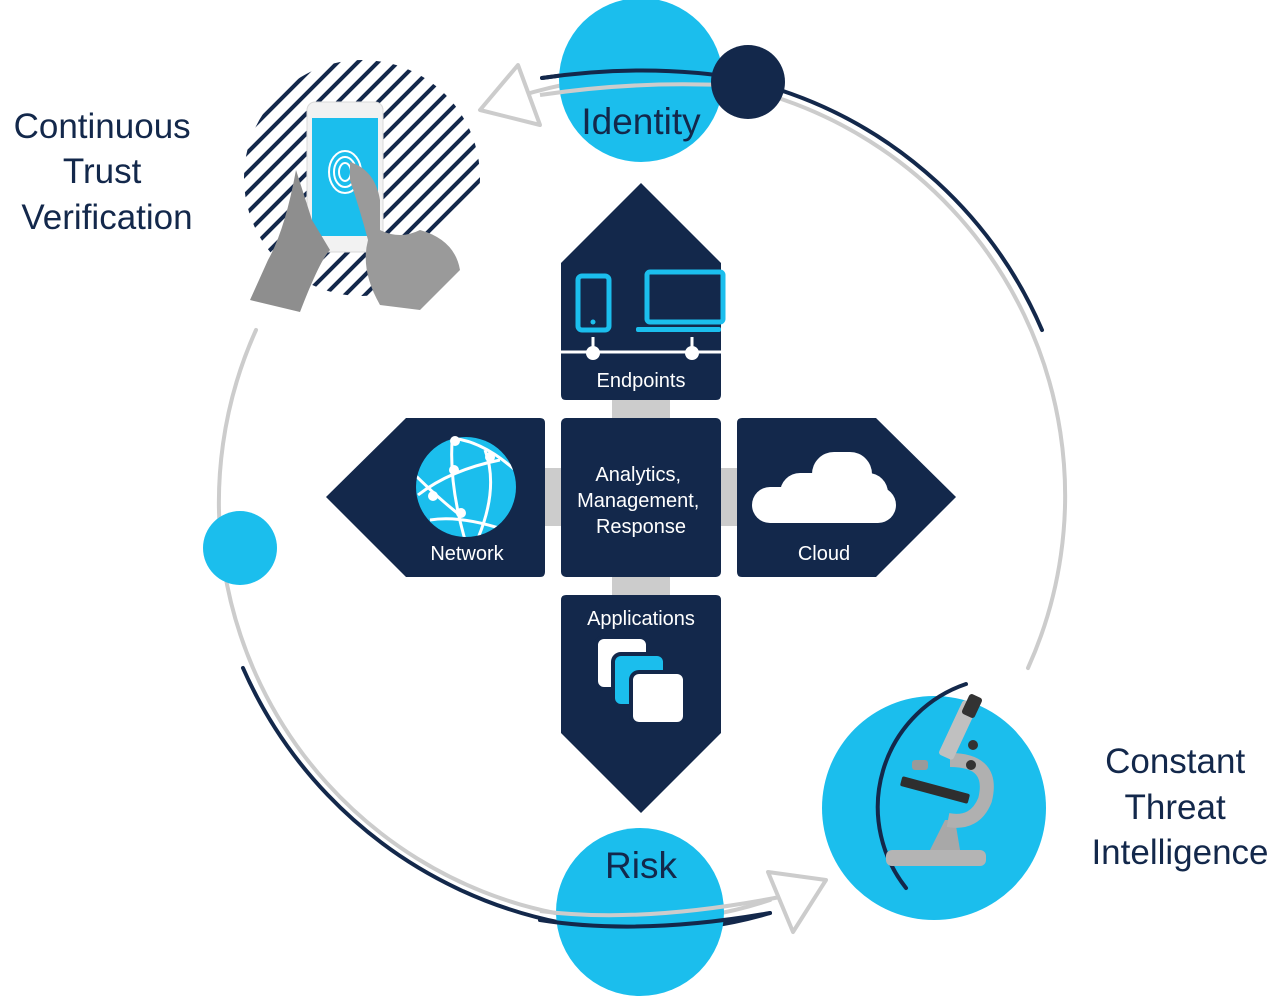 The height and width of the screenshot is (1000, 1284). What do you see at coordinates (107, 172) in the screenshot?
I see `continuous-trust-label: Continuous Trust Verification` at bounding box center [107, 172].